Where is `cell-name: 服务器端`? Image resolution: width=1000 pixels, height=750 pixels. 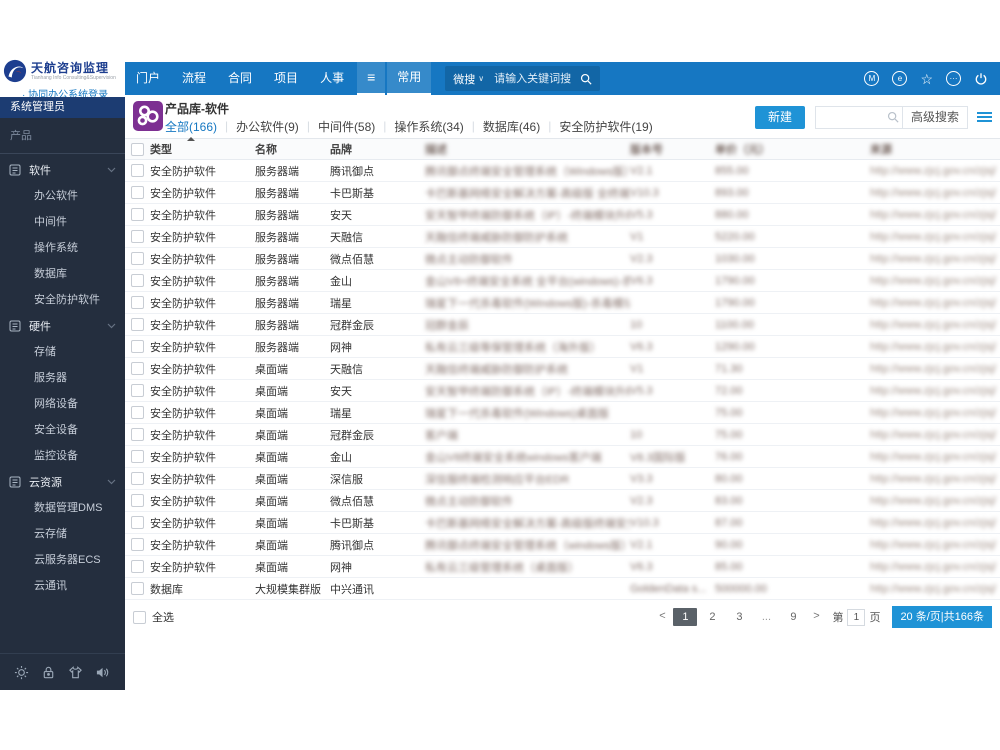 cell-name: 服务器端 is located at coordinates (277, 325).